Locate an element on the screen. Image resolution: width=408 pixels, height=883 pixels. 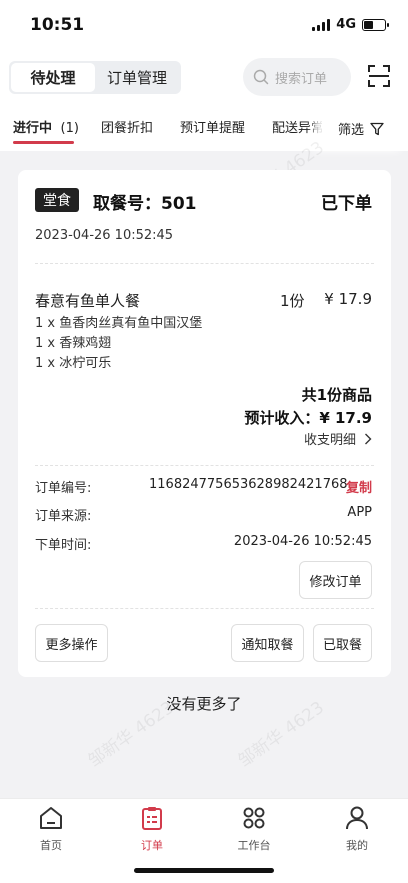
nav-orders: 订单 is located at coordinates (152, 829).